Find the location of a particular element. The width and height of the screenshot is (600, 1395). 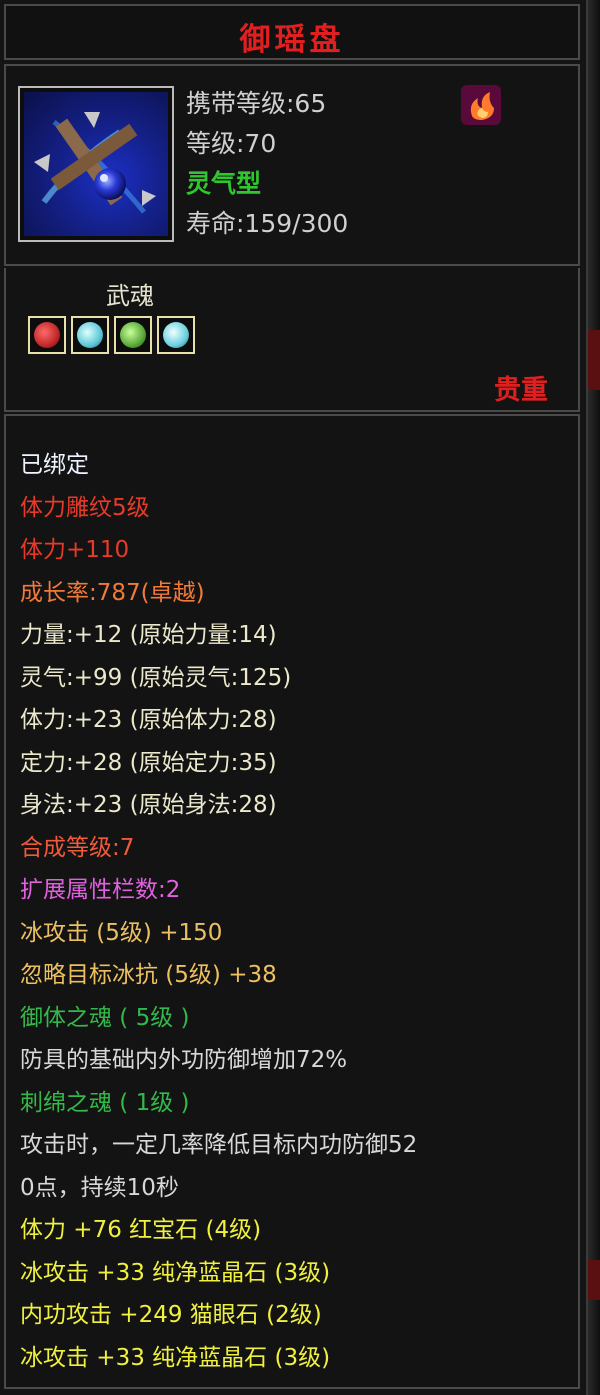

attribute-line: 防具的基础内外功防御增加72% is located at coordinates (184, 1060).